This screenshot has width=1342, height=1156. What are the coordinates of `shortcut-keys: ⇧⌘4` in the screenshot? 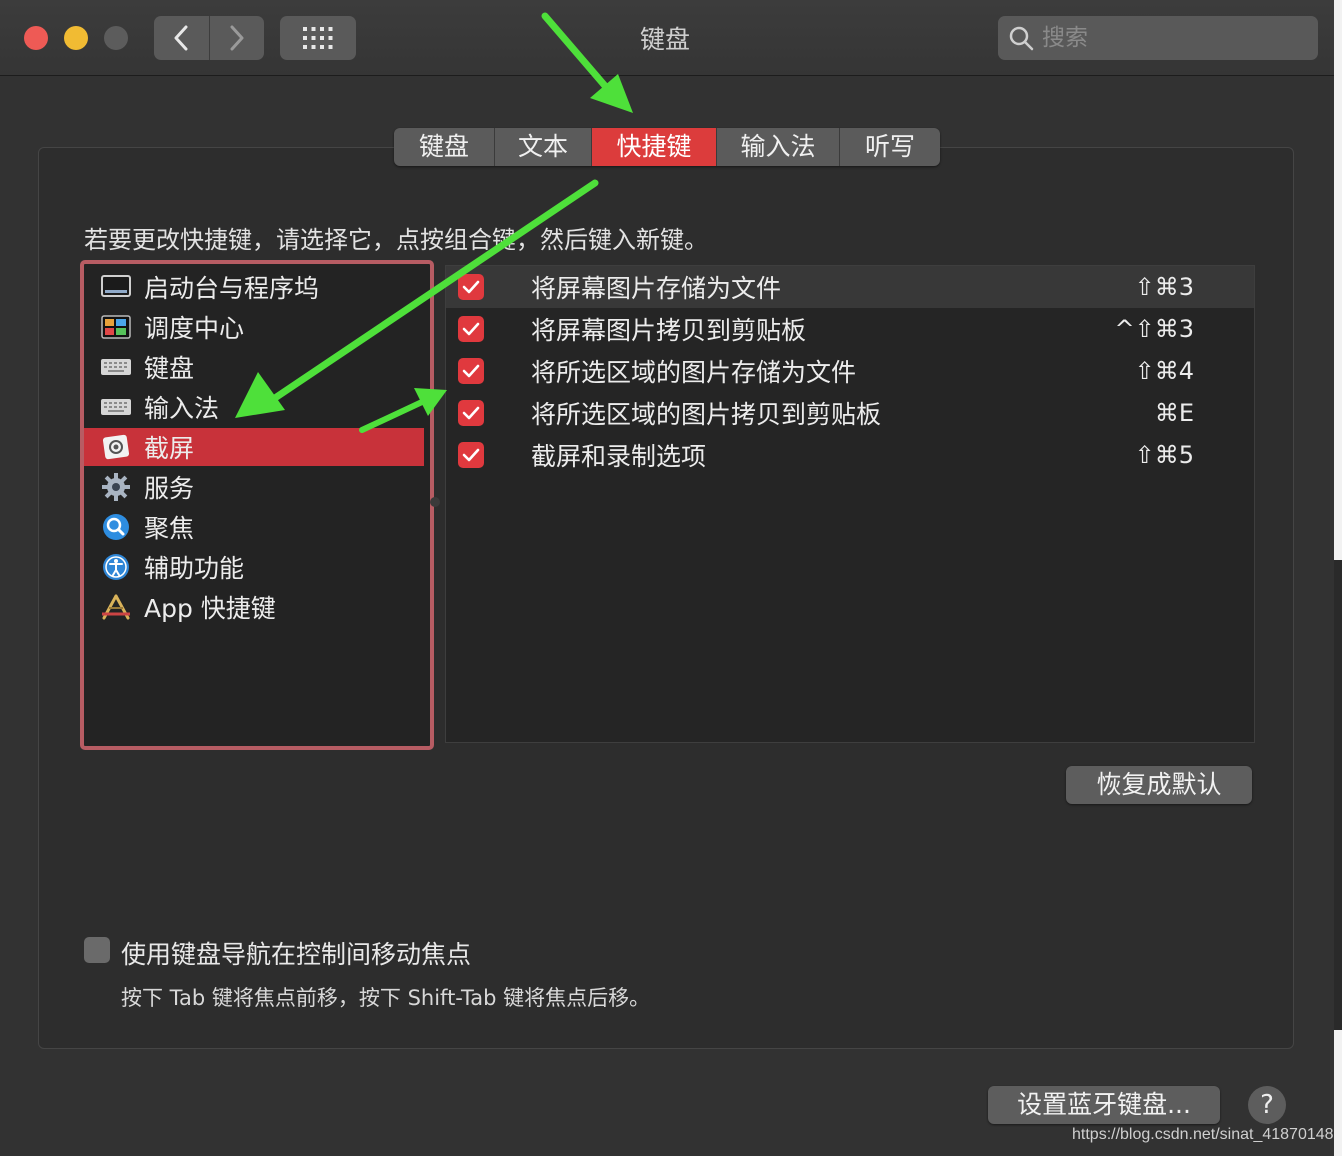 It's located at (1164, 371).